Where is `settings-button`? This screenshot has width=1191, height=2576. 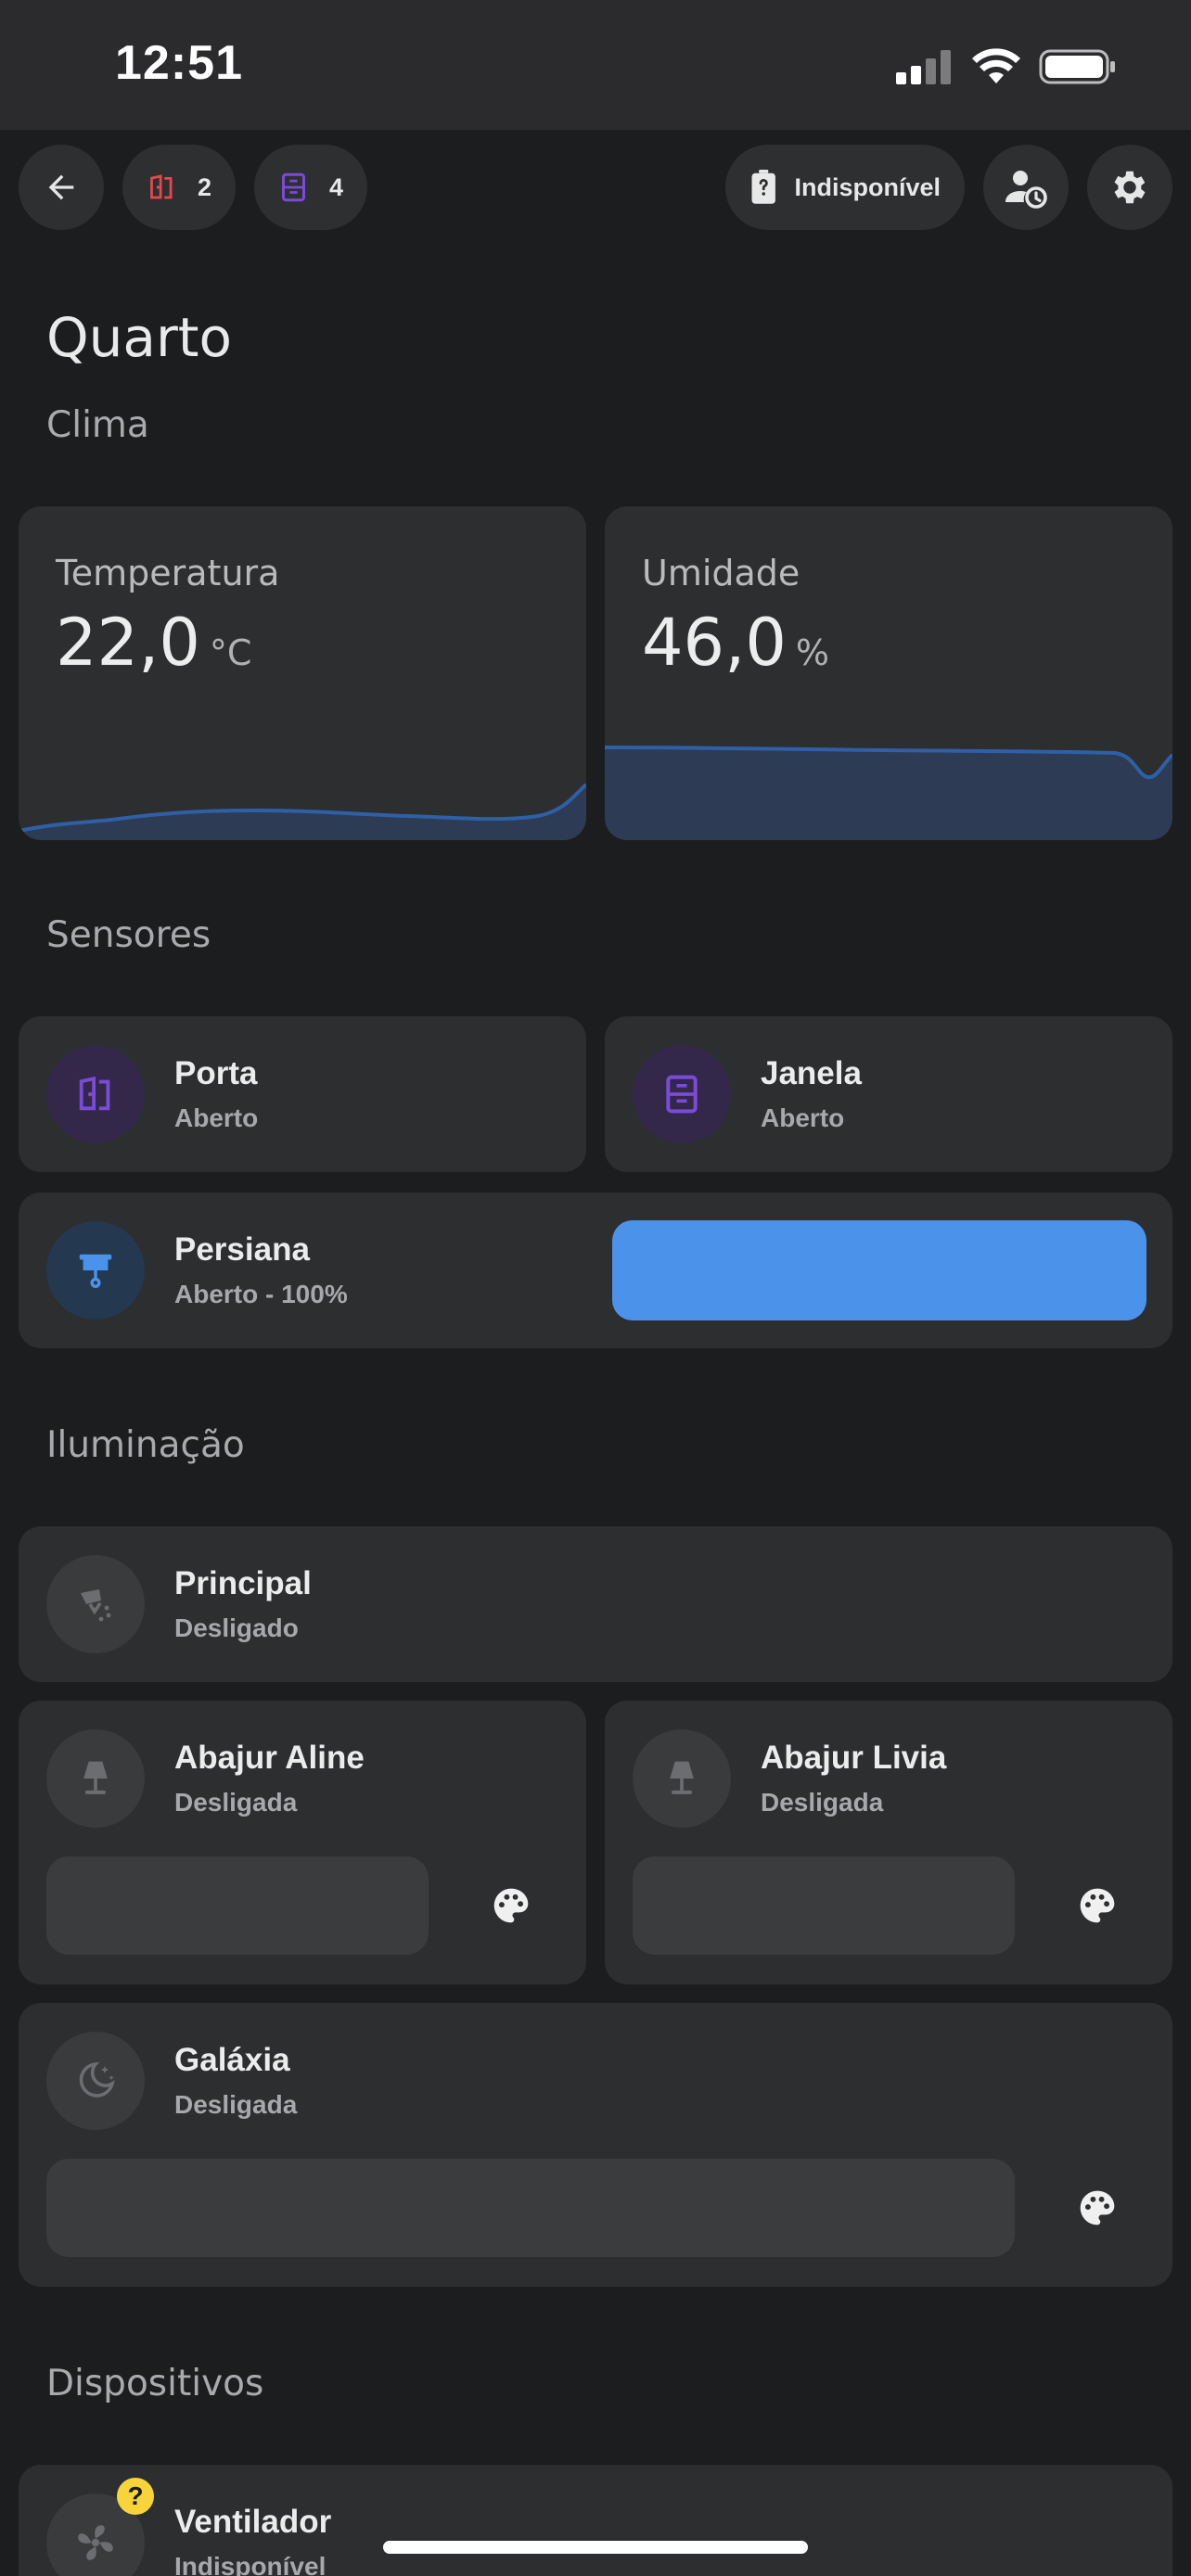 settings-button is located at coordinates (1129, 187).